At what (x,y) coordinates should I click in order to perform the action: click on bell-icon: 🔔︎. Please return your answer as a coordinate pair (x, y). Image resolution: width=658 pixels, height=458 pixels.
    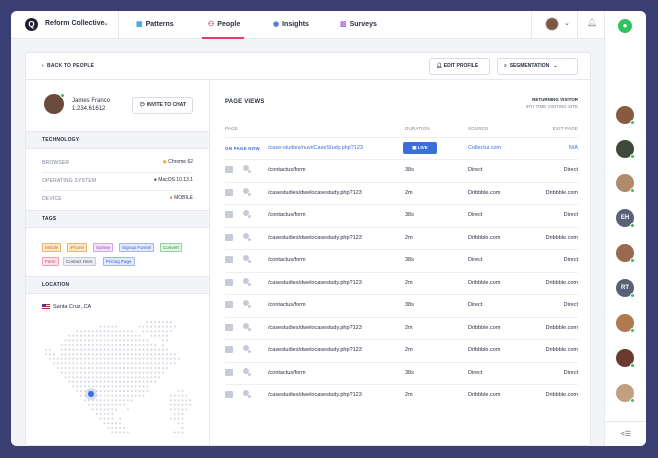
    Looking at the image, I should click on (592, 22).